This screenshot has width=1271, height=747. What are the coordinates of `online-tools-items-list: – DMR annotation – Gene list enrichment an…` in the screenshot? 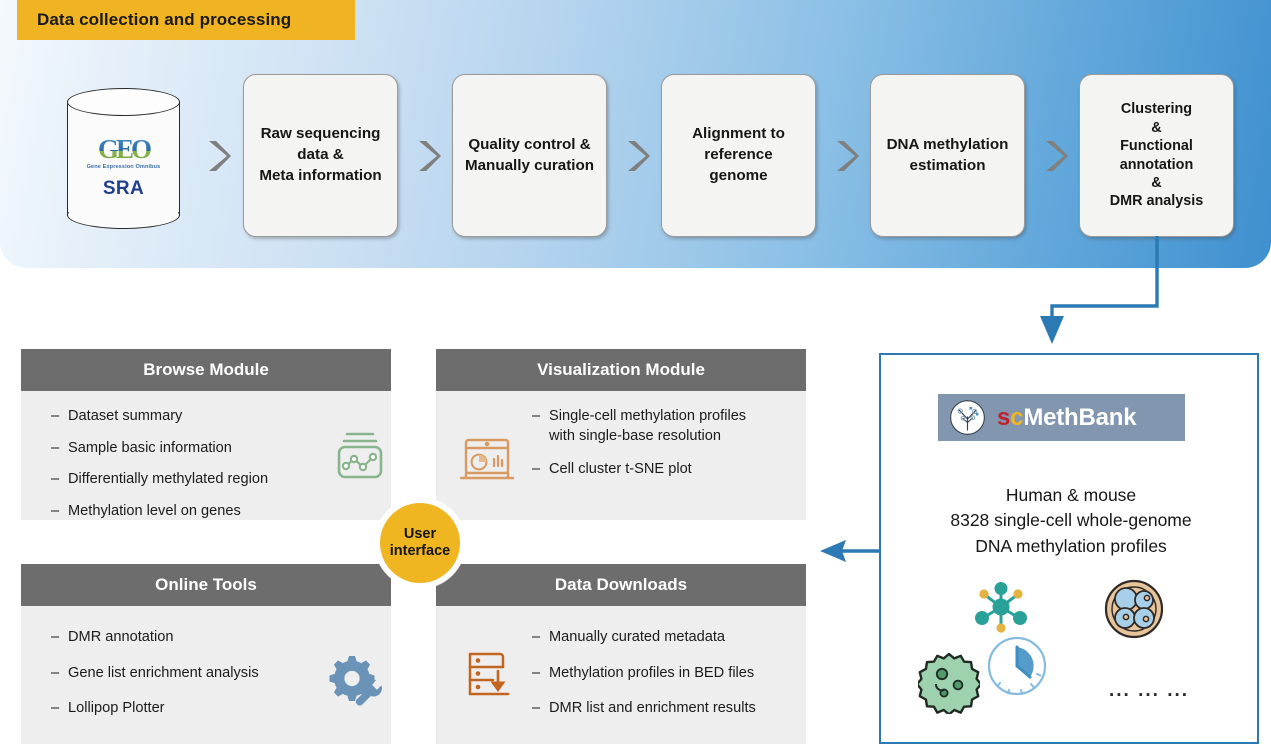 It's located at (191, 679).